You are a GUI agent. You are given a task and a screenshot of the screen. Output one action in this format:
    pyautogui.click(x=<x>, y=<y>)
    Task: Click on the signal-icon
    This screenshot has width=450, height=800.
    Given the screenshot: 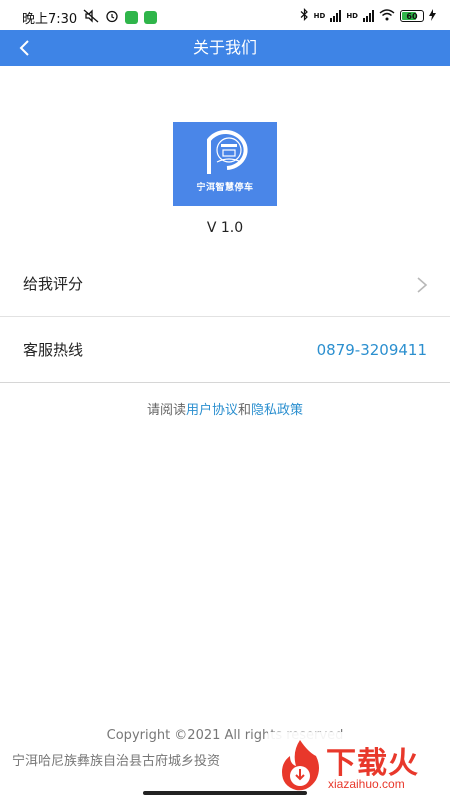 What is the action you would take?
    pyautogui.click(x=336, y=16)
    